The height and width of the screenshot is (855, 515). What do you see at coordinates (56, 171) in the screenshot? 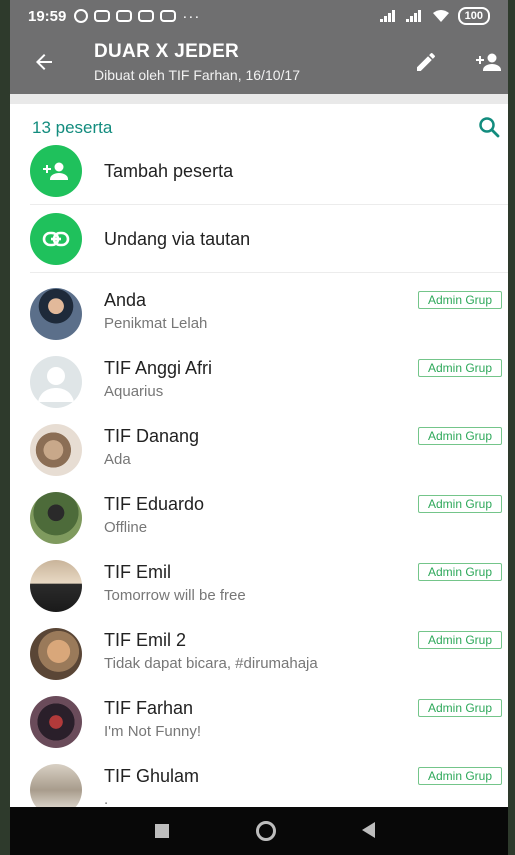
I see `add-person-icon` at bounding box center [56, 171].